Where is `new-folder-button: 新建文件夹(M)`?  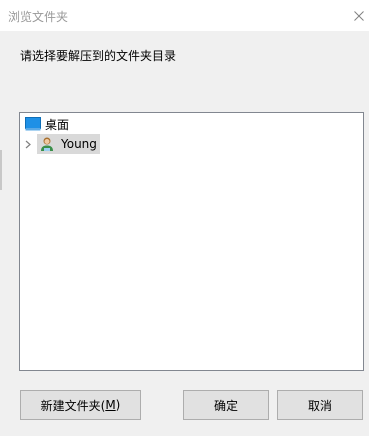 new-folder-button: 新建文件夹(M) is located at coordinates (80, 405).